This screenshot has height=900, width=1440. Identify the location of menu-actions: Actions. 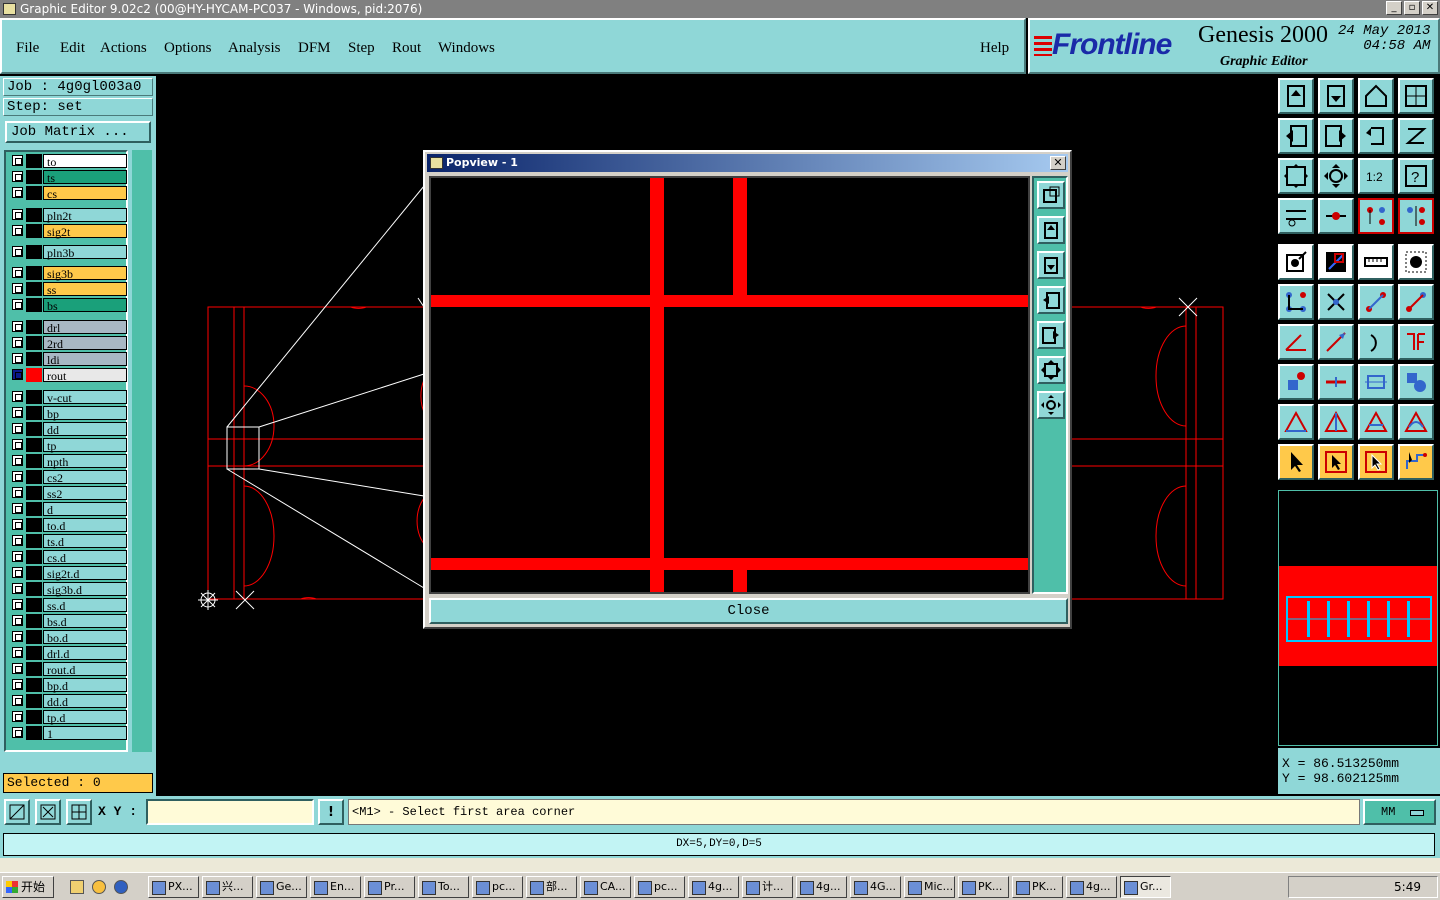
(123, 48).